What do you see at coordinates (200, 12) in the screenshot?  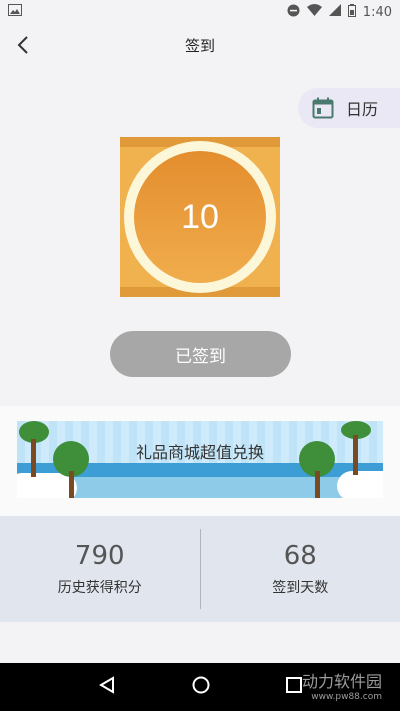 I see `status-bar: 1:40` at bounding box center [200, 12].